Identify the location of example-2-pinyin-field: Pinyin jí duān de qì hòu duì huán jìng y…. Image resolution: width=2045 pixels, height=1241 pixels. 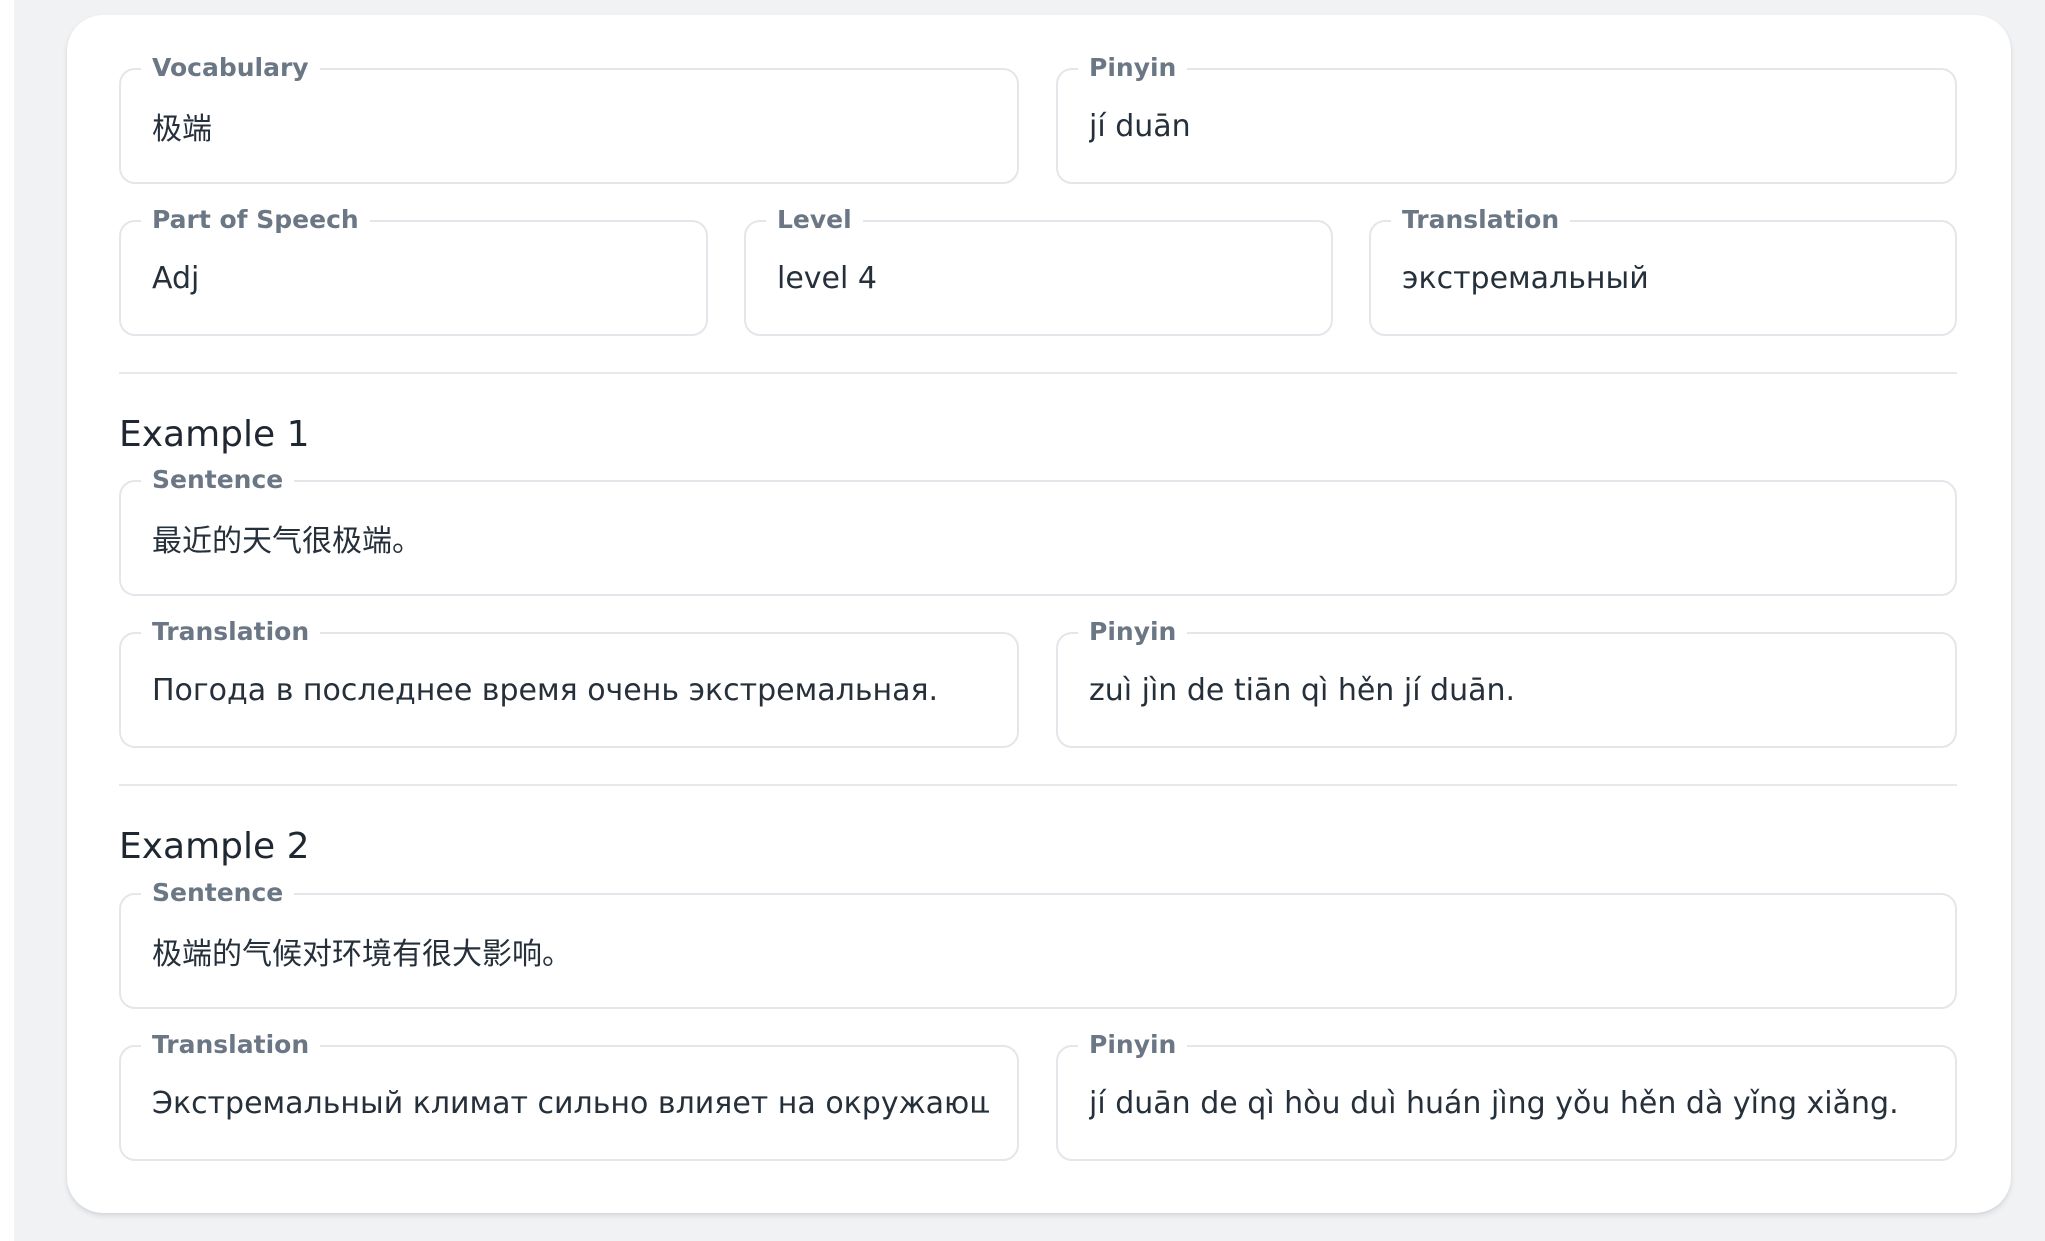
(1506, 1095).